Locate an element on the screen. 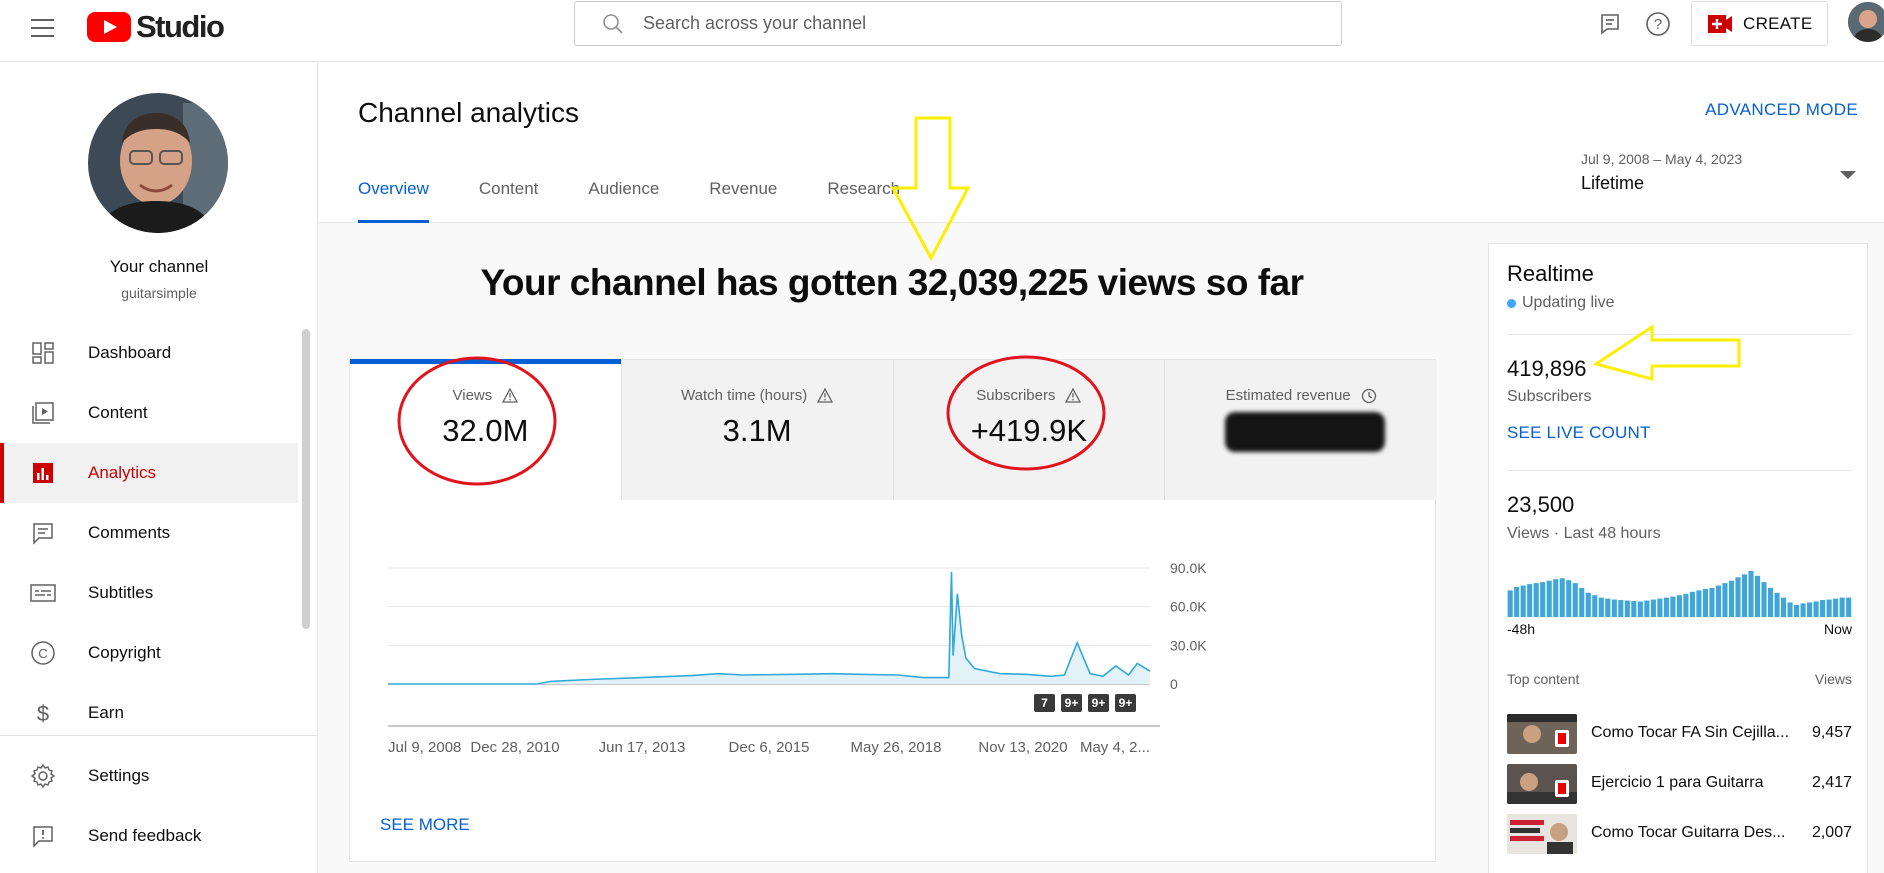 The height and width of the screenshot is (873, 1884). sidebar-item-settings: Settings is located at coordinates (149, 776).